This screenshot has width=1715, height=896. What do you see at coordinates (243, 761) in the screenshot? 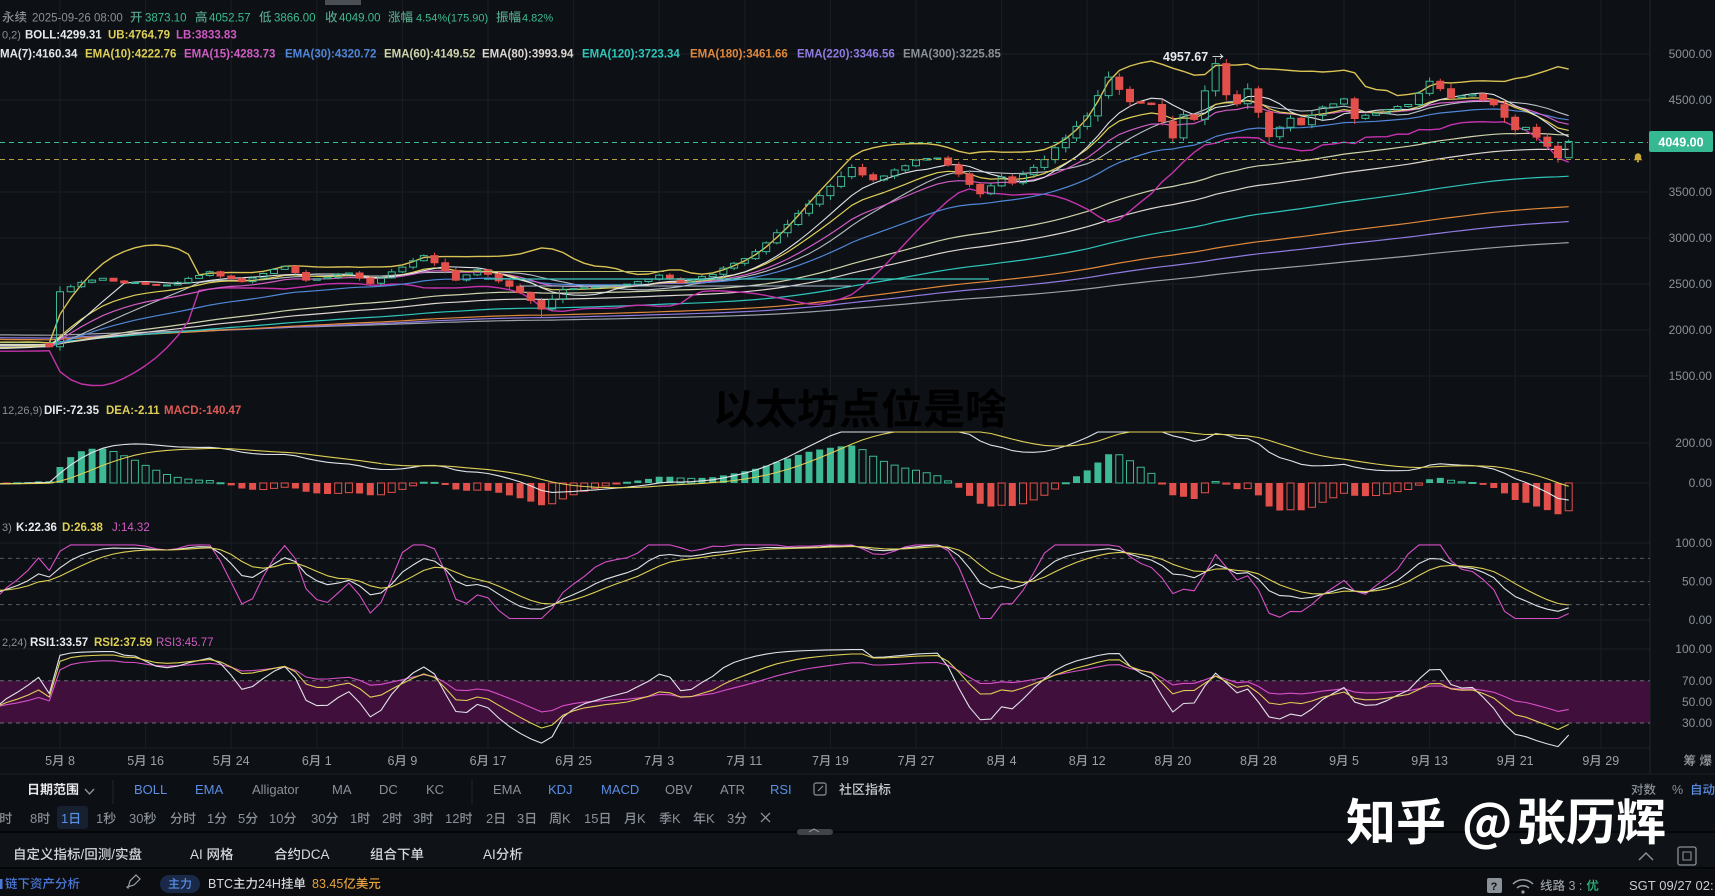
I see `svg-text: 24` at bounding box center [243, 761].